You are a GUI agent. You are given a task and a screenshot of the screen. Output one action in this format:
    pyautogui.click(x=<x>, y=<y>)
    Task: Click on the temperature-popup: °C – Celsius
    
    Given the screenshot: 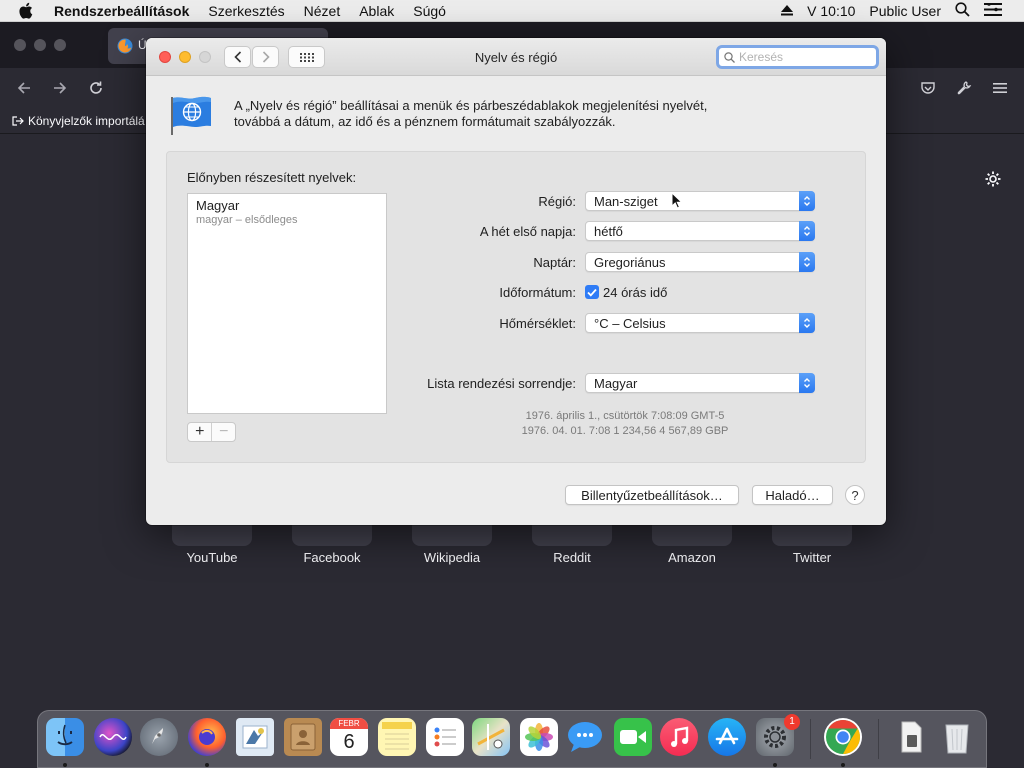 What is the action you would take?
    pyautogui.click(x=700, y=323)
    